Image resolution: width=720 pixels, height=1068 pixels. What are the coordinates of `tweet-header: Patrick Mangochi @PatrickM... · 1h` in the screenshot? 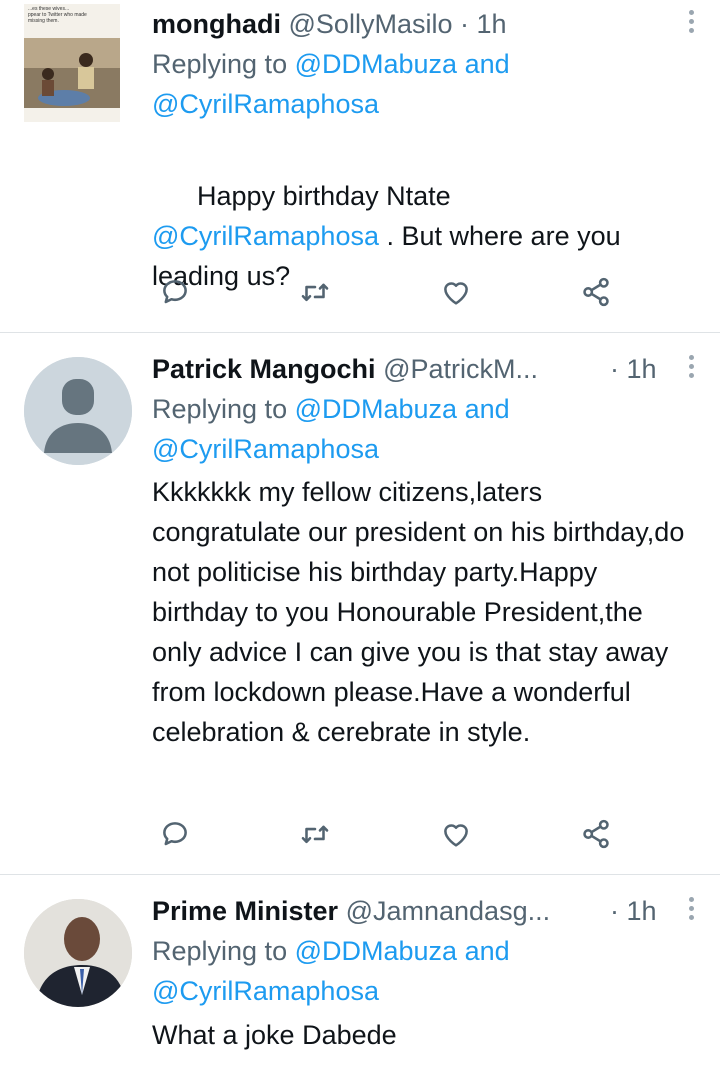 It's located at (424, 369).